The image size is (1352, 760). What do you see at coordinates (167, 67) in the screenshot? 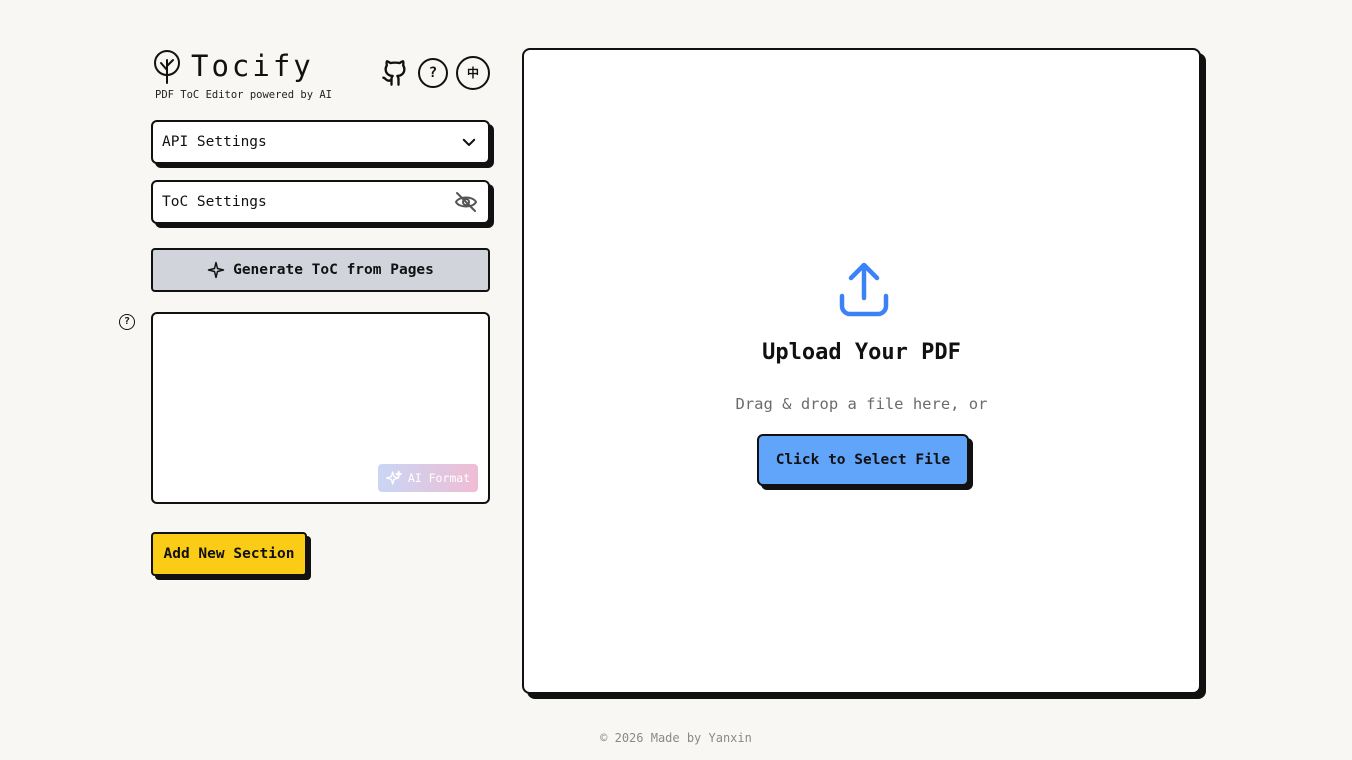
I see `tree-icon` at bounding box center [167, 67].